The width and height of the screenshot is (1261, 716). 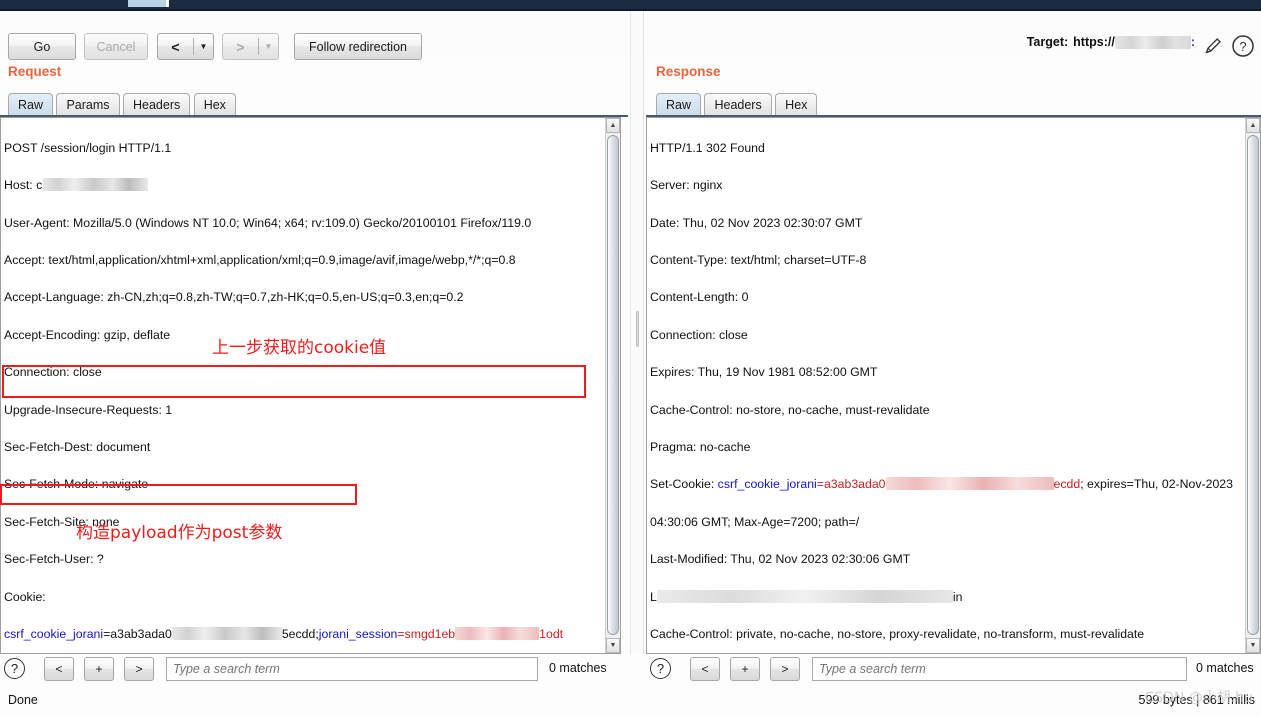 What do you see at coordinates (31, 104) in the screenshot?
I see `request-tab-raw: Raw` at bounding box center [31, 104].